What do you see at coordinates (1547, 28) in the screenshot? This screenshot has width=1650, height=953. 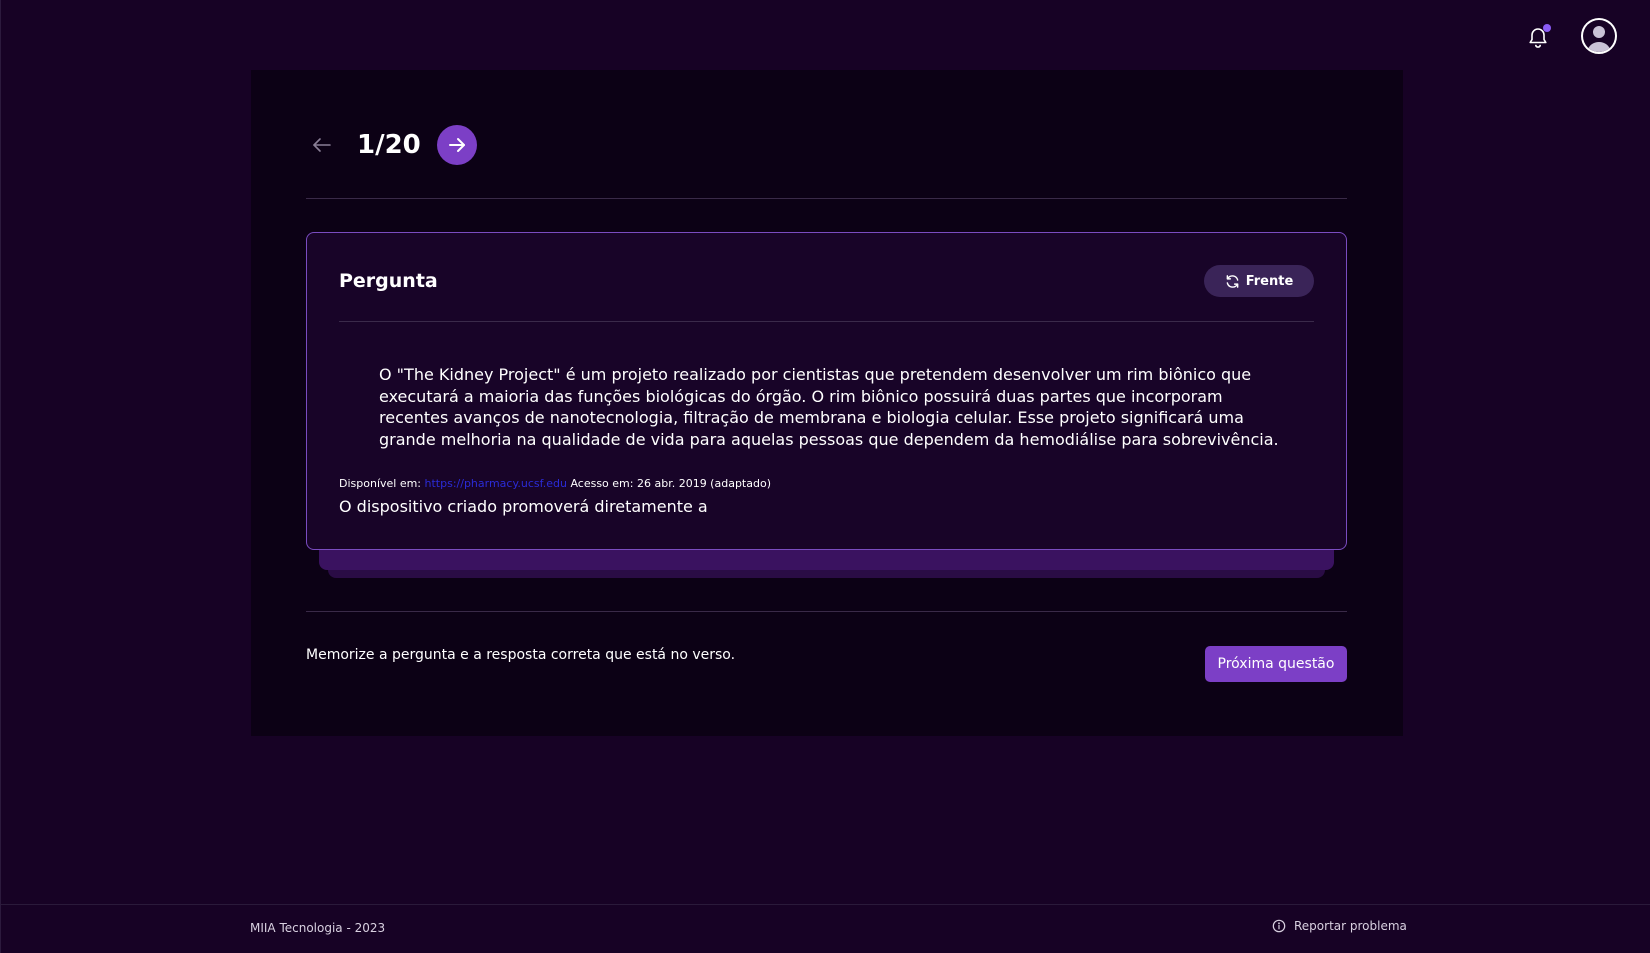 I see `notification-badge` at bounding box center [1547, 28].